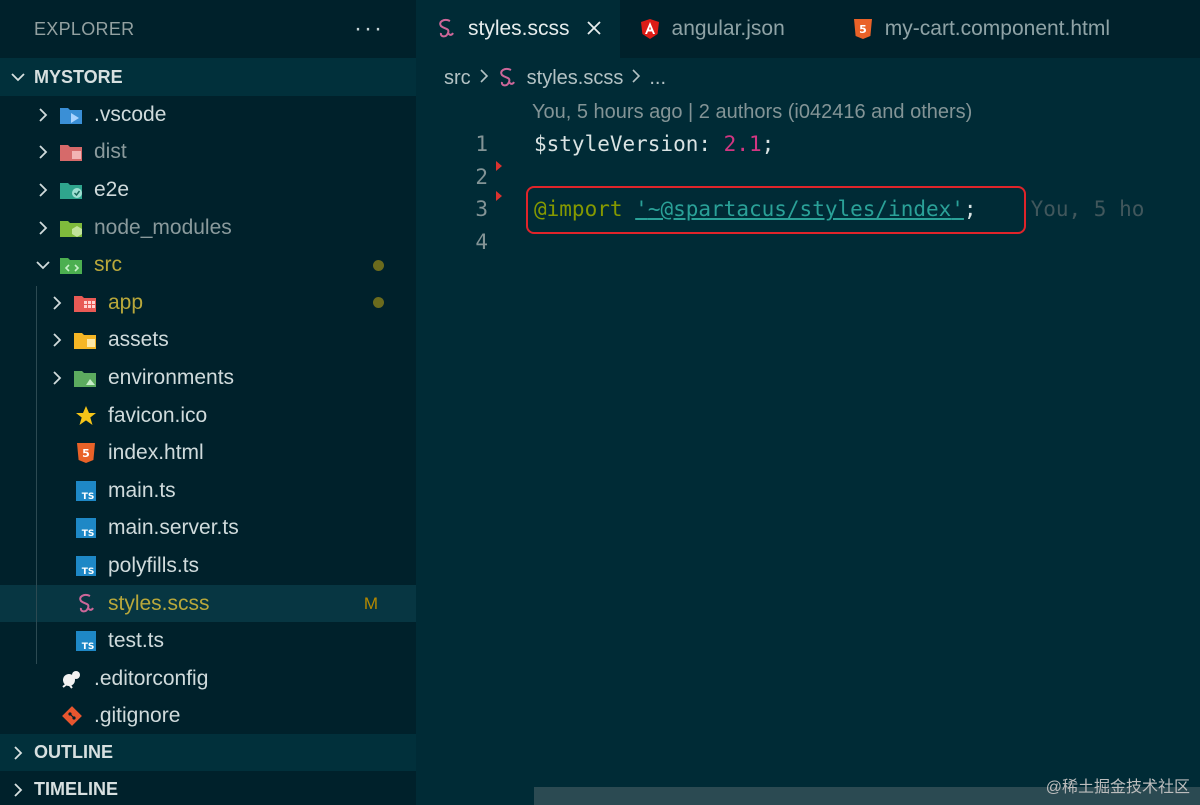 The height and width of the screenshot is (805, 1200). Describe the element at coordinates (86, 303) in the screenshot. I see `app-folder-icon` at that location.